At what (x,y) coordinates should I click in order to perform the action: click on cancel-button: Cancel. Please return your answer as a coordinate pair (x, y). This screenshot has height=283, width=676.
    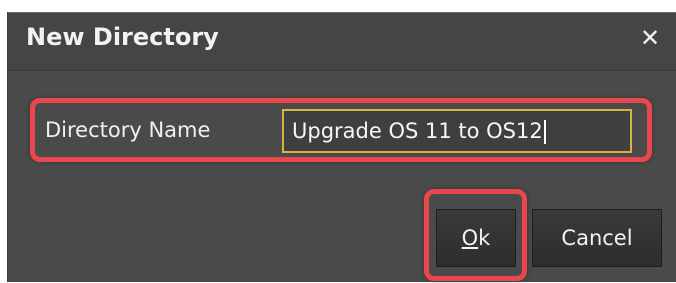
    Looking at the image, I should click on (597, 238).